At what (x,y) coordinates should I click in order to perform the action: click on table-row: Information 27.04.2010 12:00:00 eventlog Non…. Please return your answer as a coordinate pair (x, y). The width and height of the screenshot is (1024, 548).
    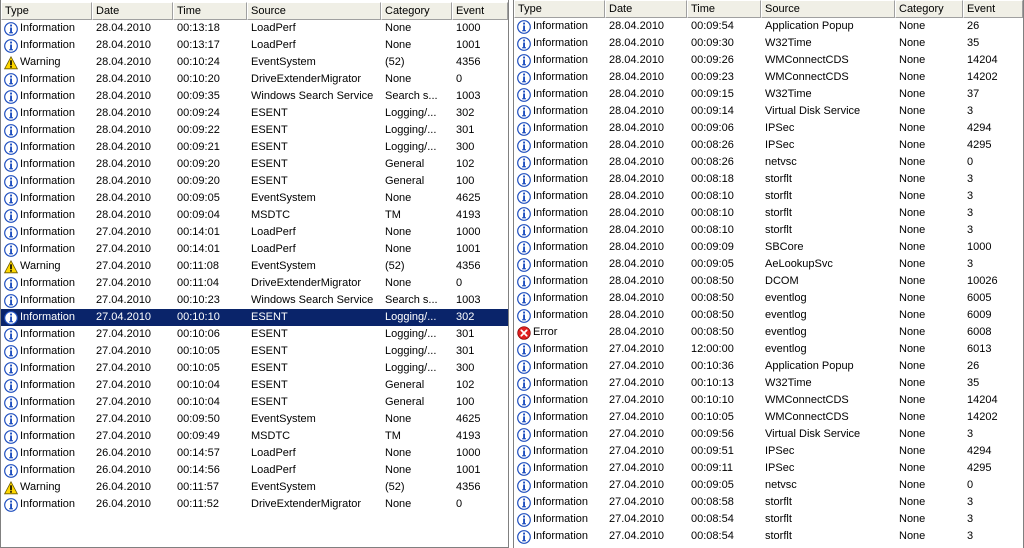
    Looking at the image, I should click on (768, 349).